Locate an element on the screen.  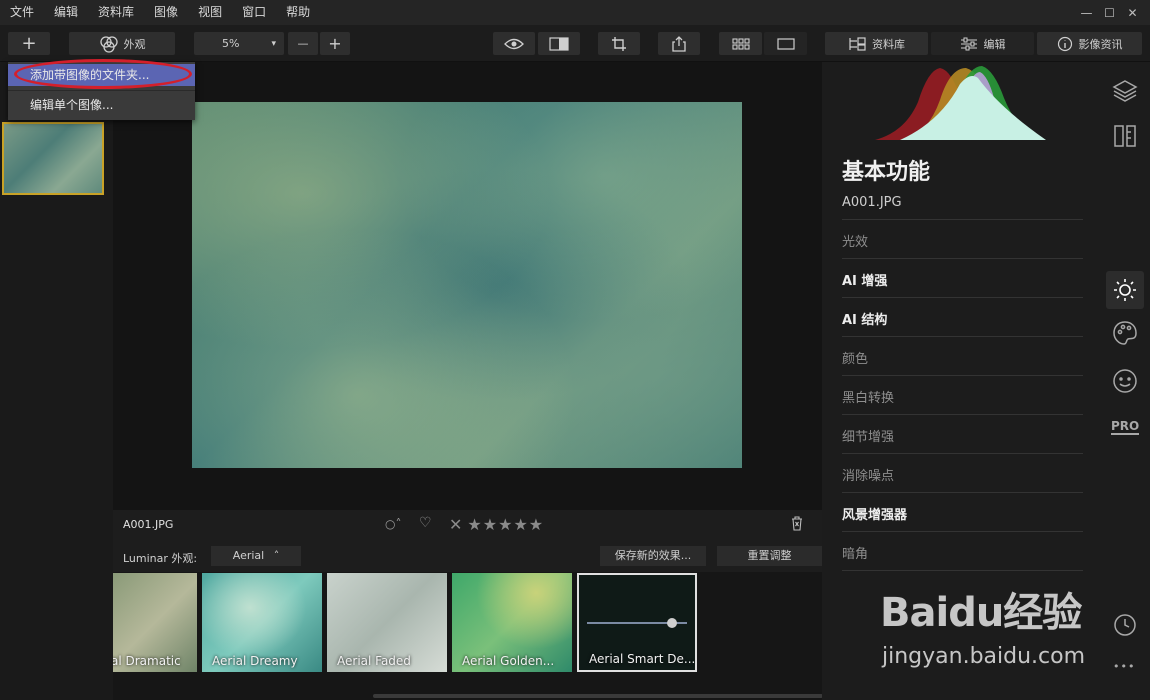
menu-image: 图像 is located at coordinates (166, 12).